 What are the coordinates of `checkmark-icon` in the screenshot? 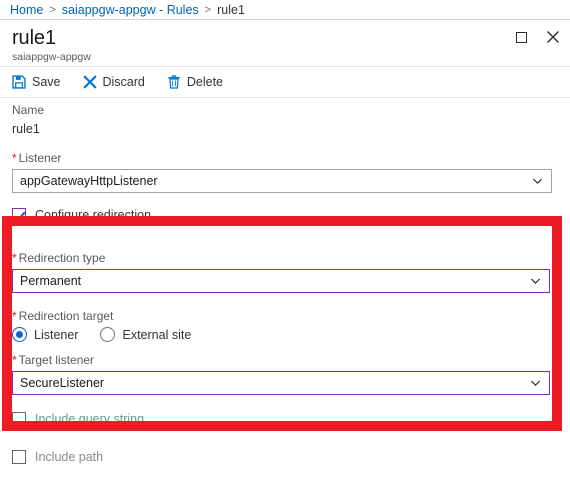 It's located at (20, 216).